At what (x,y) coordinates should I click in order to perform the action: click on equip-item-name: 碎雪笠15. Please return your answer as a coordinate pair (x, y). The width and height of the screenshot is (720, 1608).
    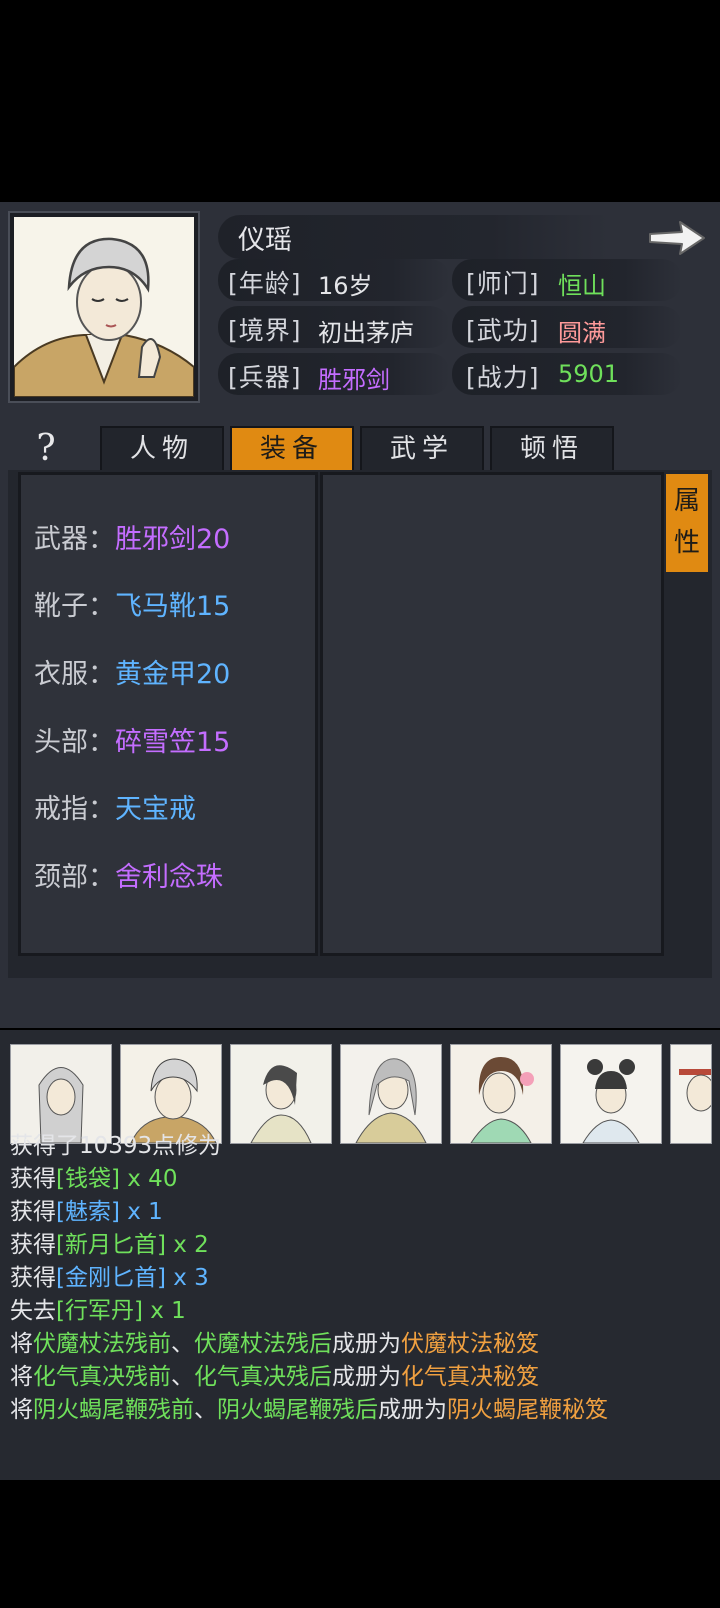
    Looking at the image, I should click on (173, 742).